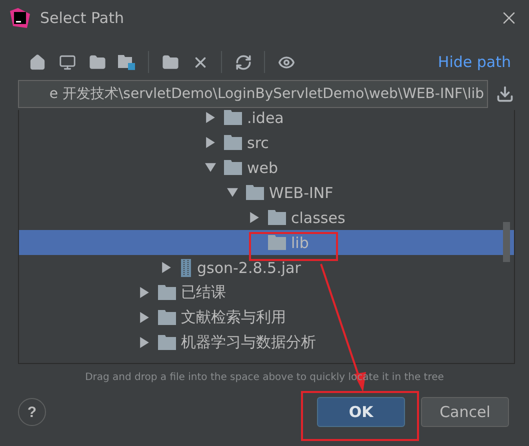  I want to click on tree-row: 机器学习与数据分析, so click(266, 342).